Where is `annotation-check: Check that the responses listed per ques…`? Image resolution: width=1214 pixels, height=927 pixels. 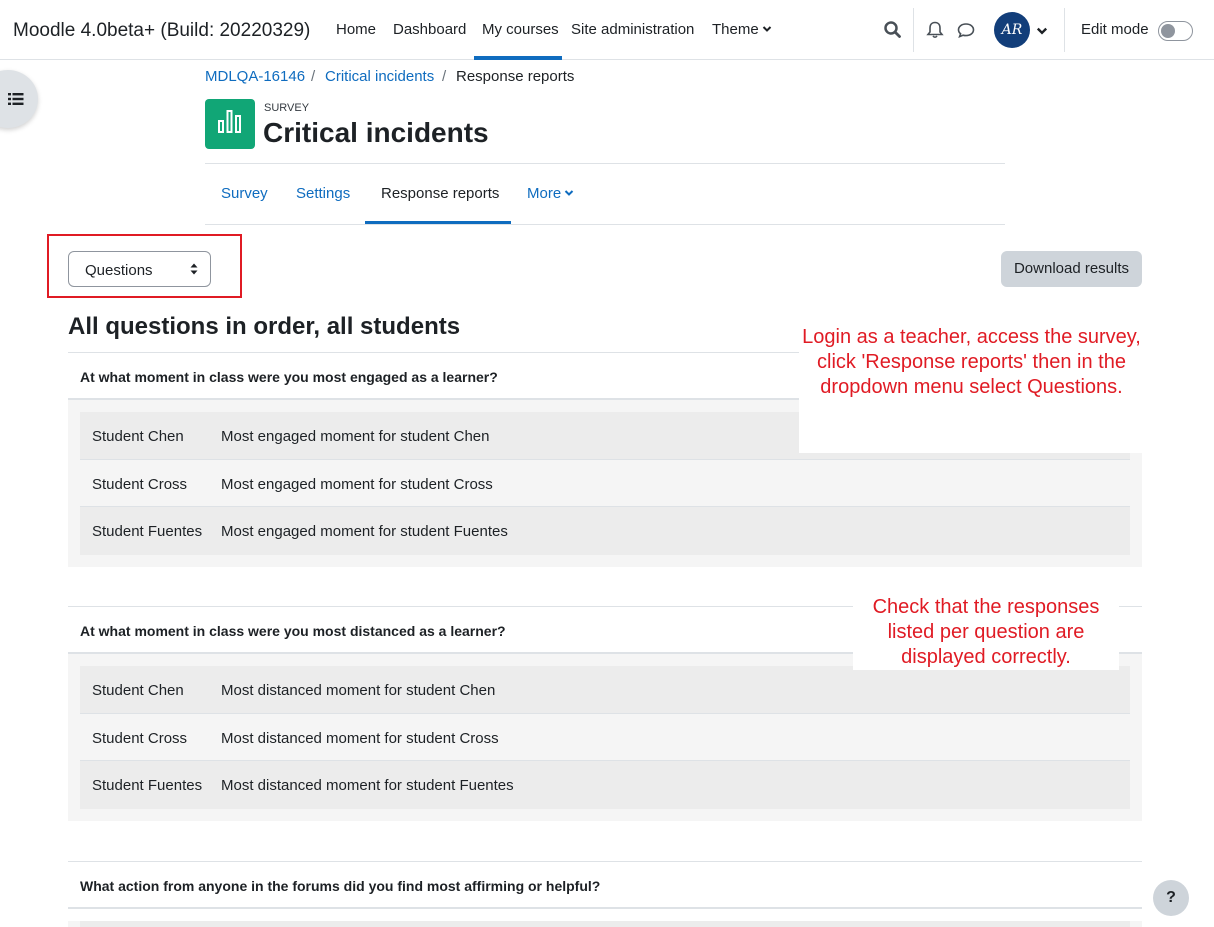
annotation-check: Check that the responses listed per ques… is located at coordinates (986, 632).